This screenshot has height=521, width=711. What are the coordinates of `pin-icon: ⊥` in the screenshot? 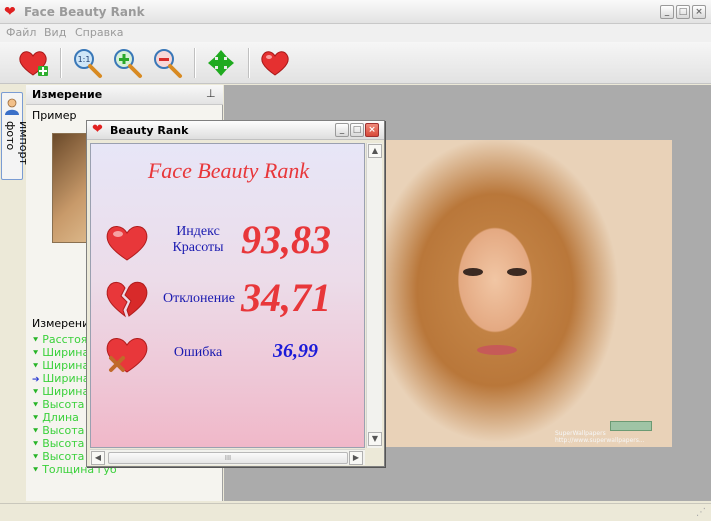 It's located at (211, 93).